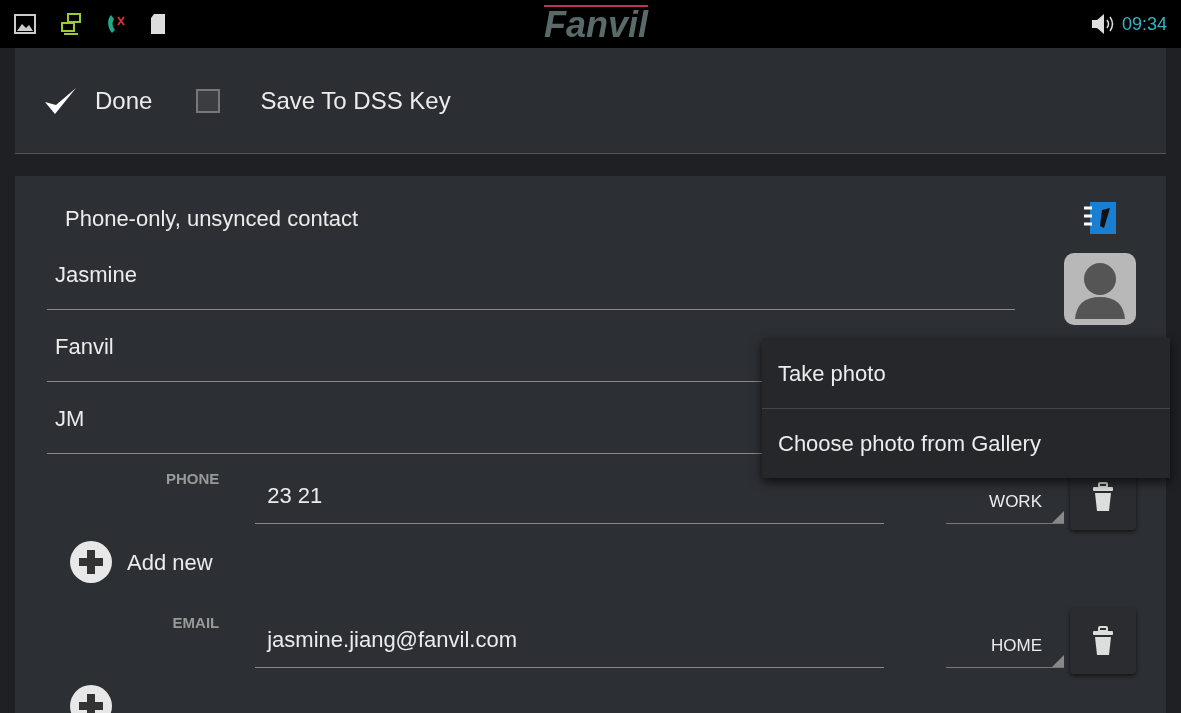  I want to click on save-to-dss-checkbox, so click(208, 100).